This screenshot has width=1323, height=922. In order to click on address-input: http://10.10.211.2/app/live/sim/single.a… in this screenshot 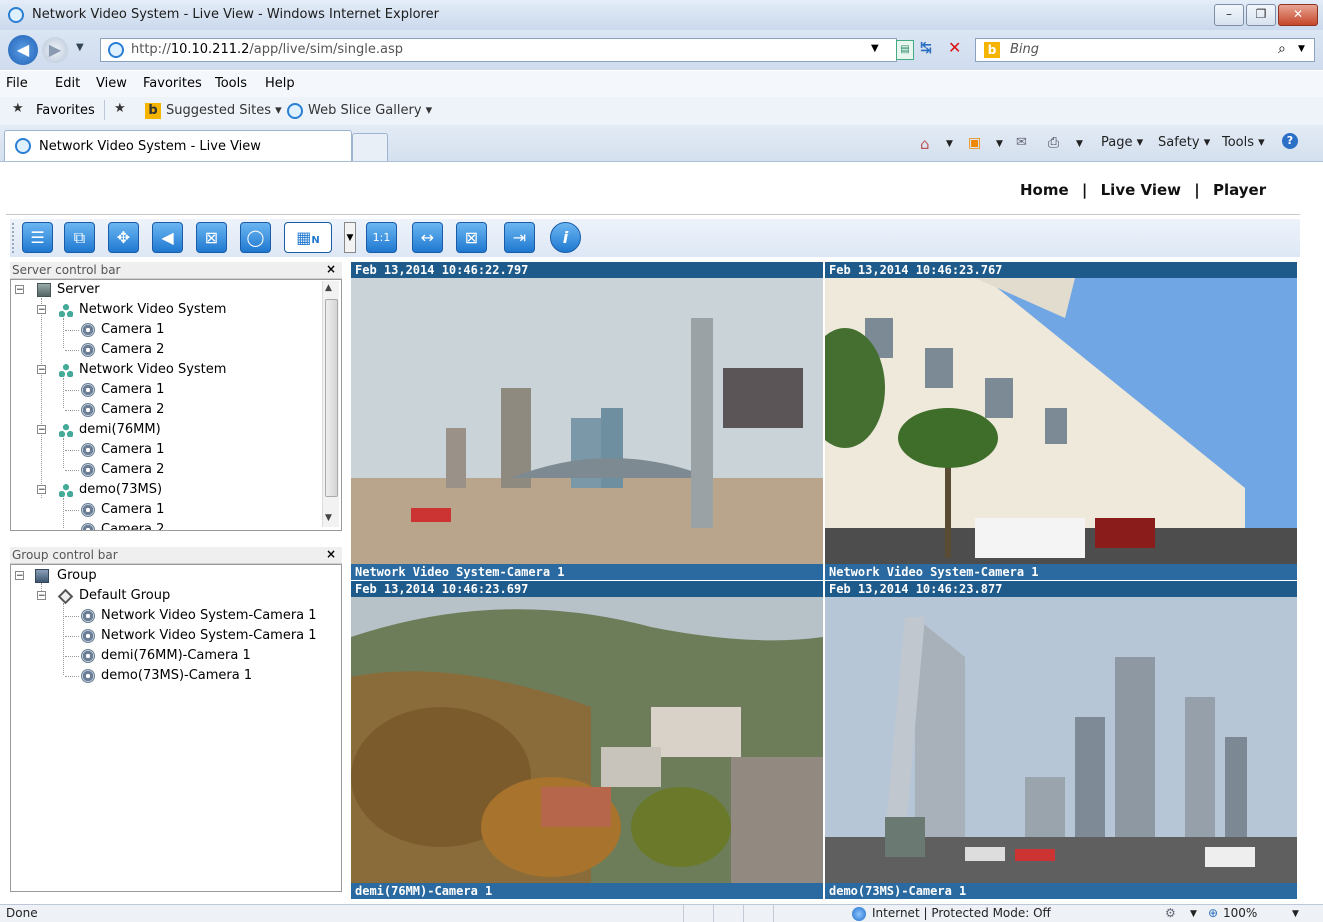, I will do `click(498, 50)`.